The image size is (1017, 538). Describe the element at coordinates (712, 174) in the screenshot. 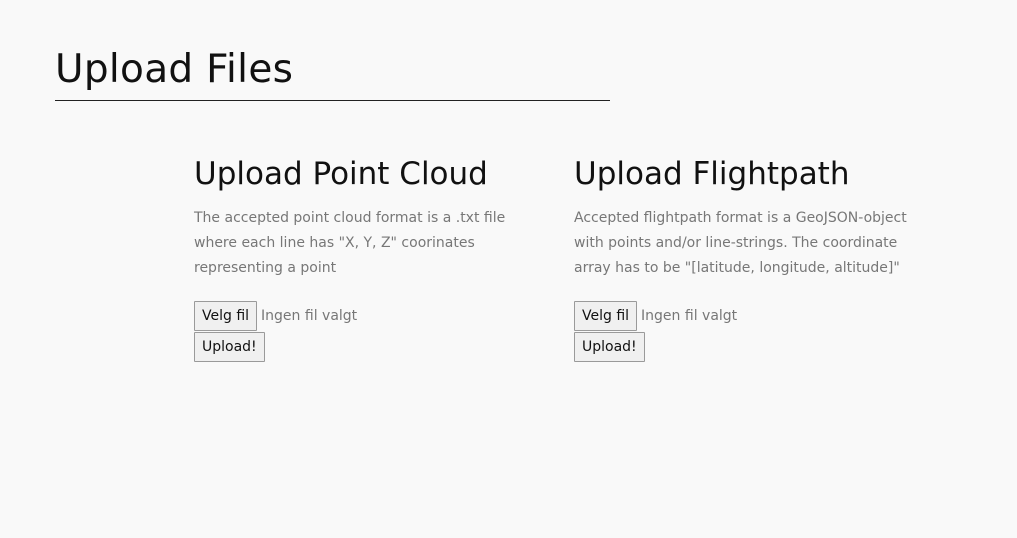

I see `flightpath-heading: Upload Flightpath` at that location.